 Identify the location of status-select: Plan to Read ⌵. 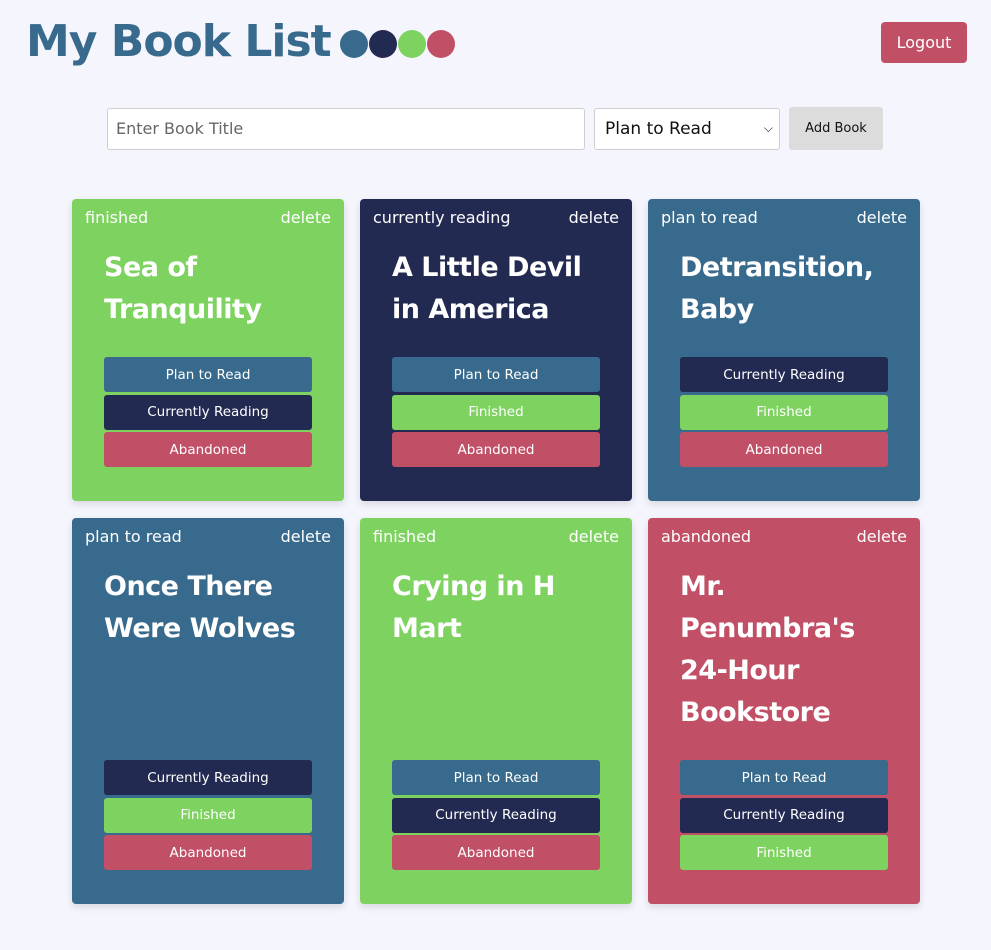
(687, 128).